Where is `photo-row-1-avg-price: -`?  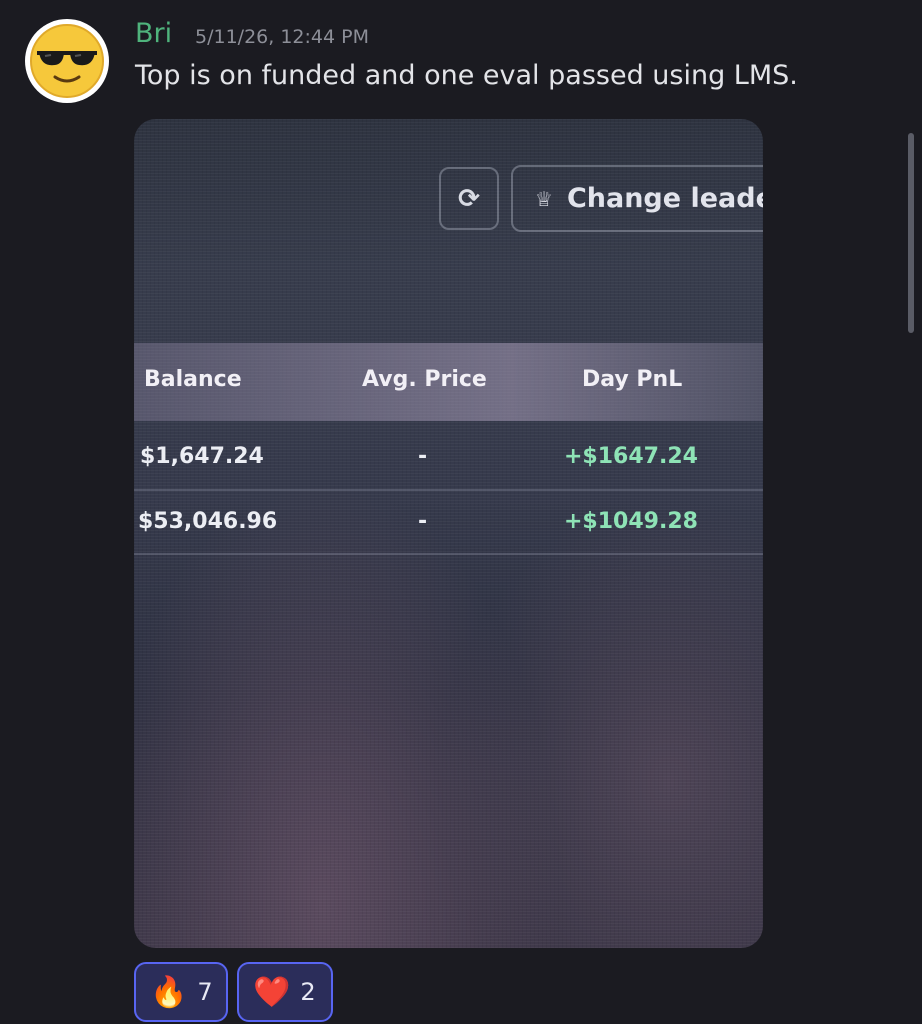
photo-row-1-avg-price: - is located at coordinates (423, 456).